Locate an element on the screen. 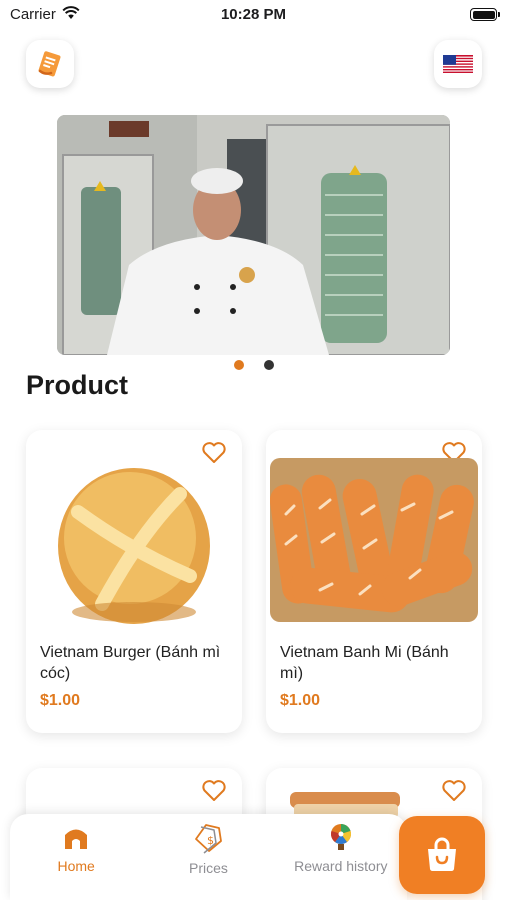  prize-wheel-icon is located at coordinates (340, 837).